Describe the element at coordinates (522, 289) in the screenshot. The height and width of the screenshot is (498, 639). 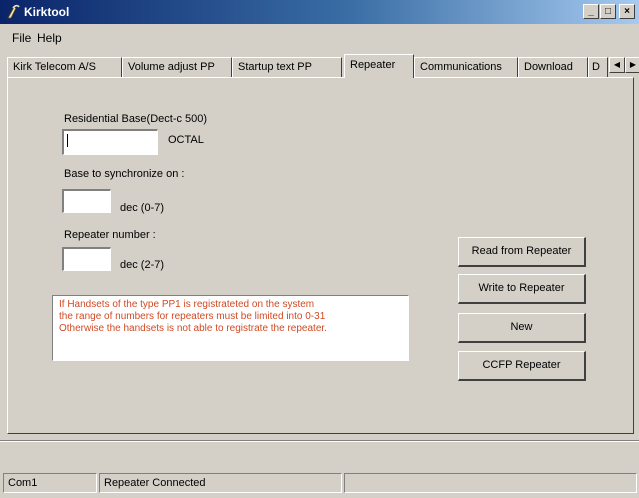
I see `write-to-repeater-button: Write to Repeater` at that location.